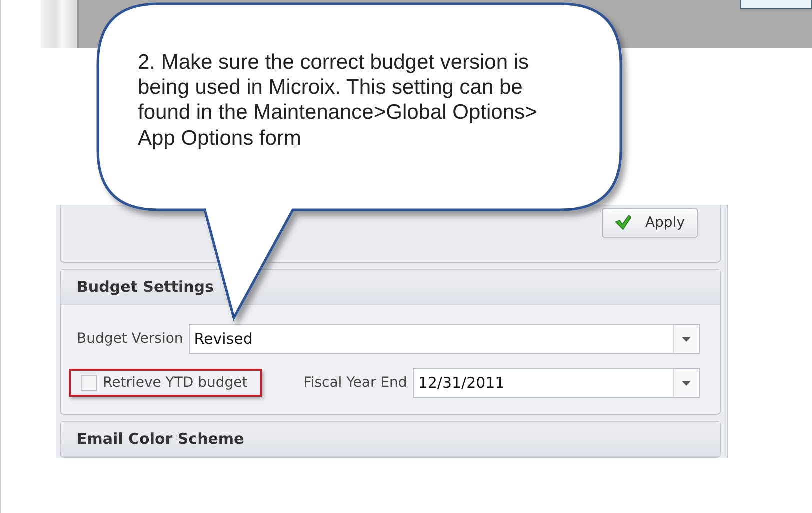 Image resolution: width=812 pixels, height=513 pixels. What do you see at coordinates (130, 339) in the screenshot?
I see `field-label: Budget Version` at bounding box center [130, 339].